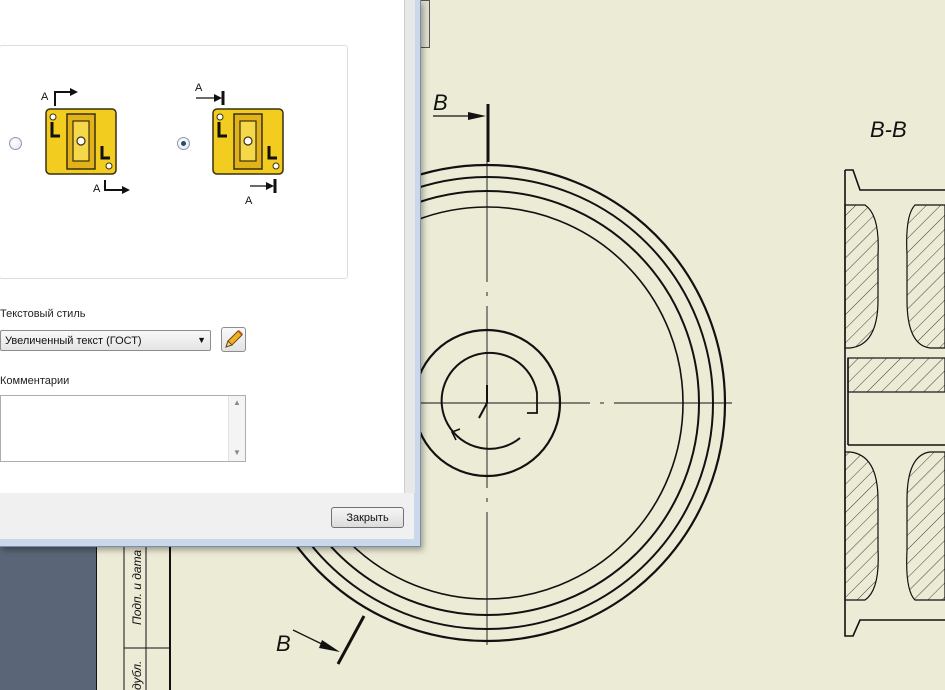  I want to click on comments-label: Комментарии, so click(35, 381).